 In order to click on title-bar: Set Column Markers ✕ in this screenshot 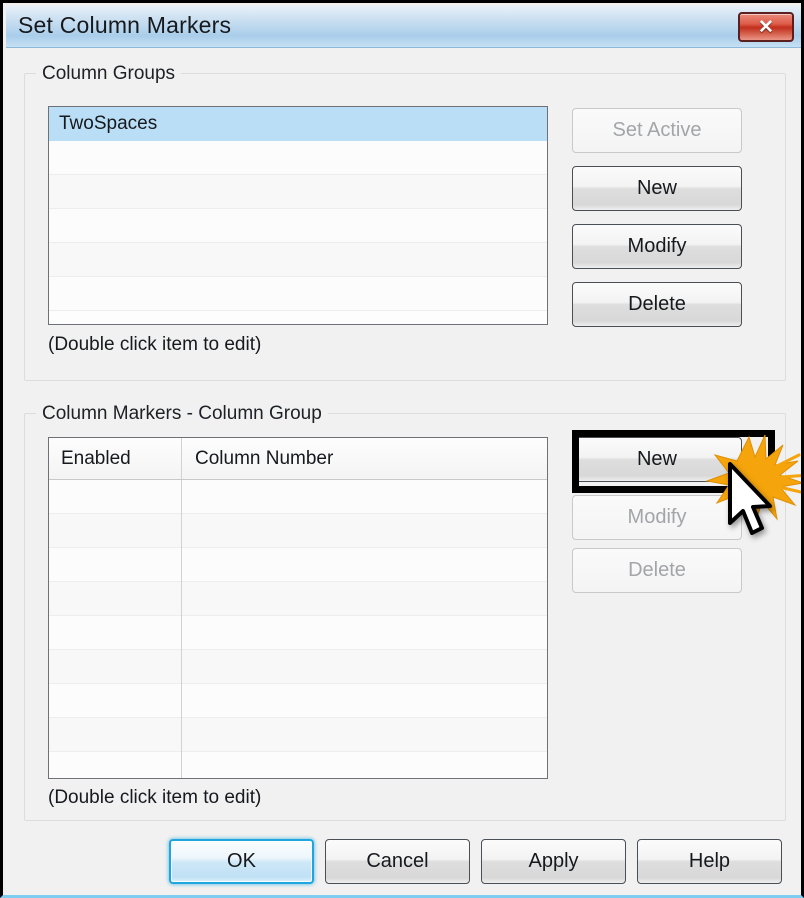, I will do `click(403, 27)`.